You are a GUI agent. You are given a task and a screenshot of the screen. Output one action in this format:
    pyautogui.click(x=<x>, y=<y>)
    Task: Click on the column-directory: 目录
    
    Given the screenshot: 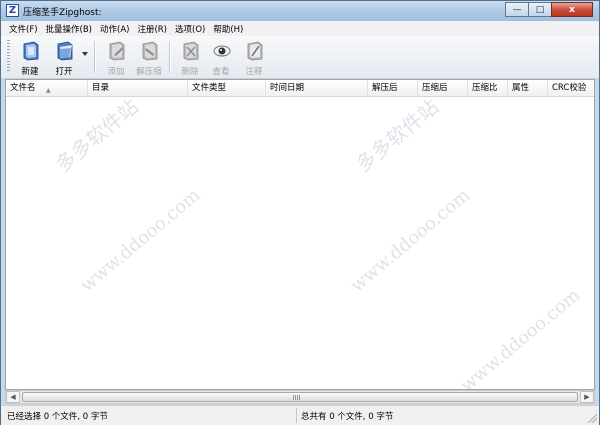 What is the action you would take?
    pyautogui.click(x=138, y=88)
    